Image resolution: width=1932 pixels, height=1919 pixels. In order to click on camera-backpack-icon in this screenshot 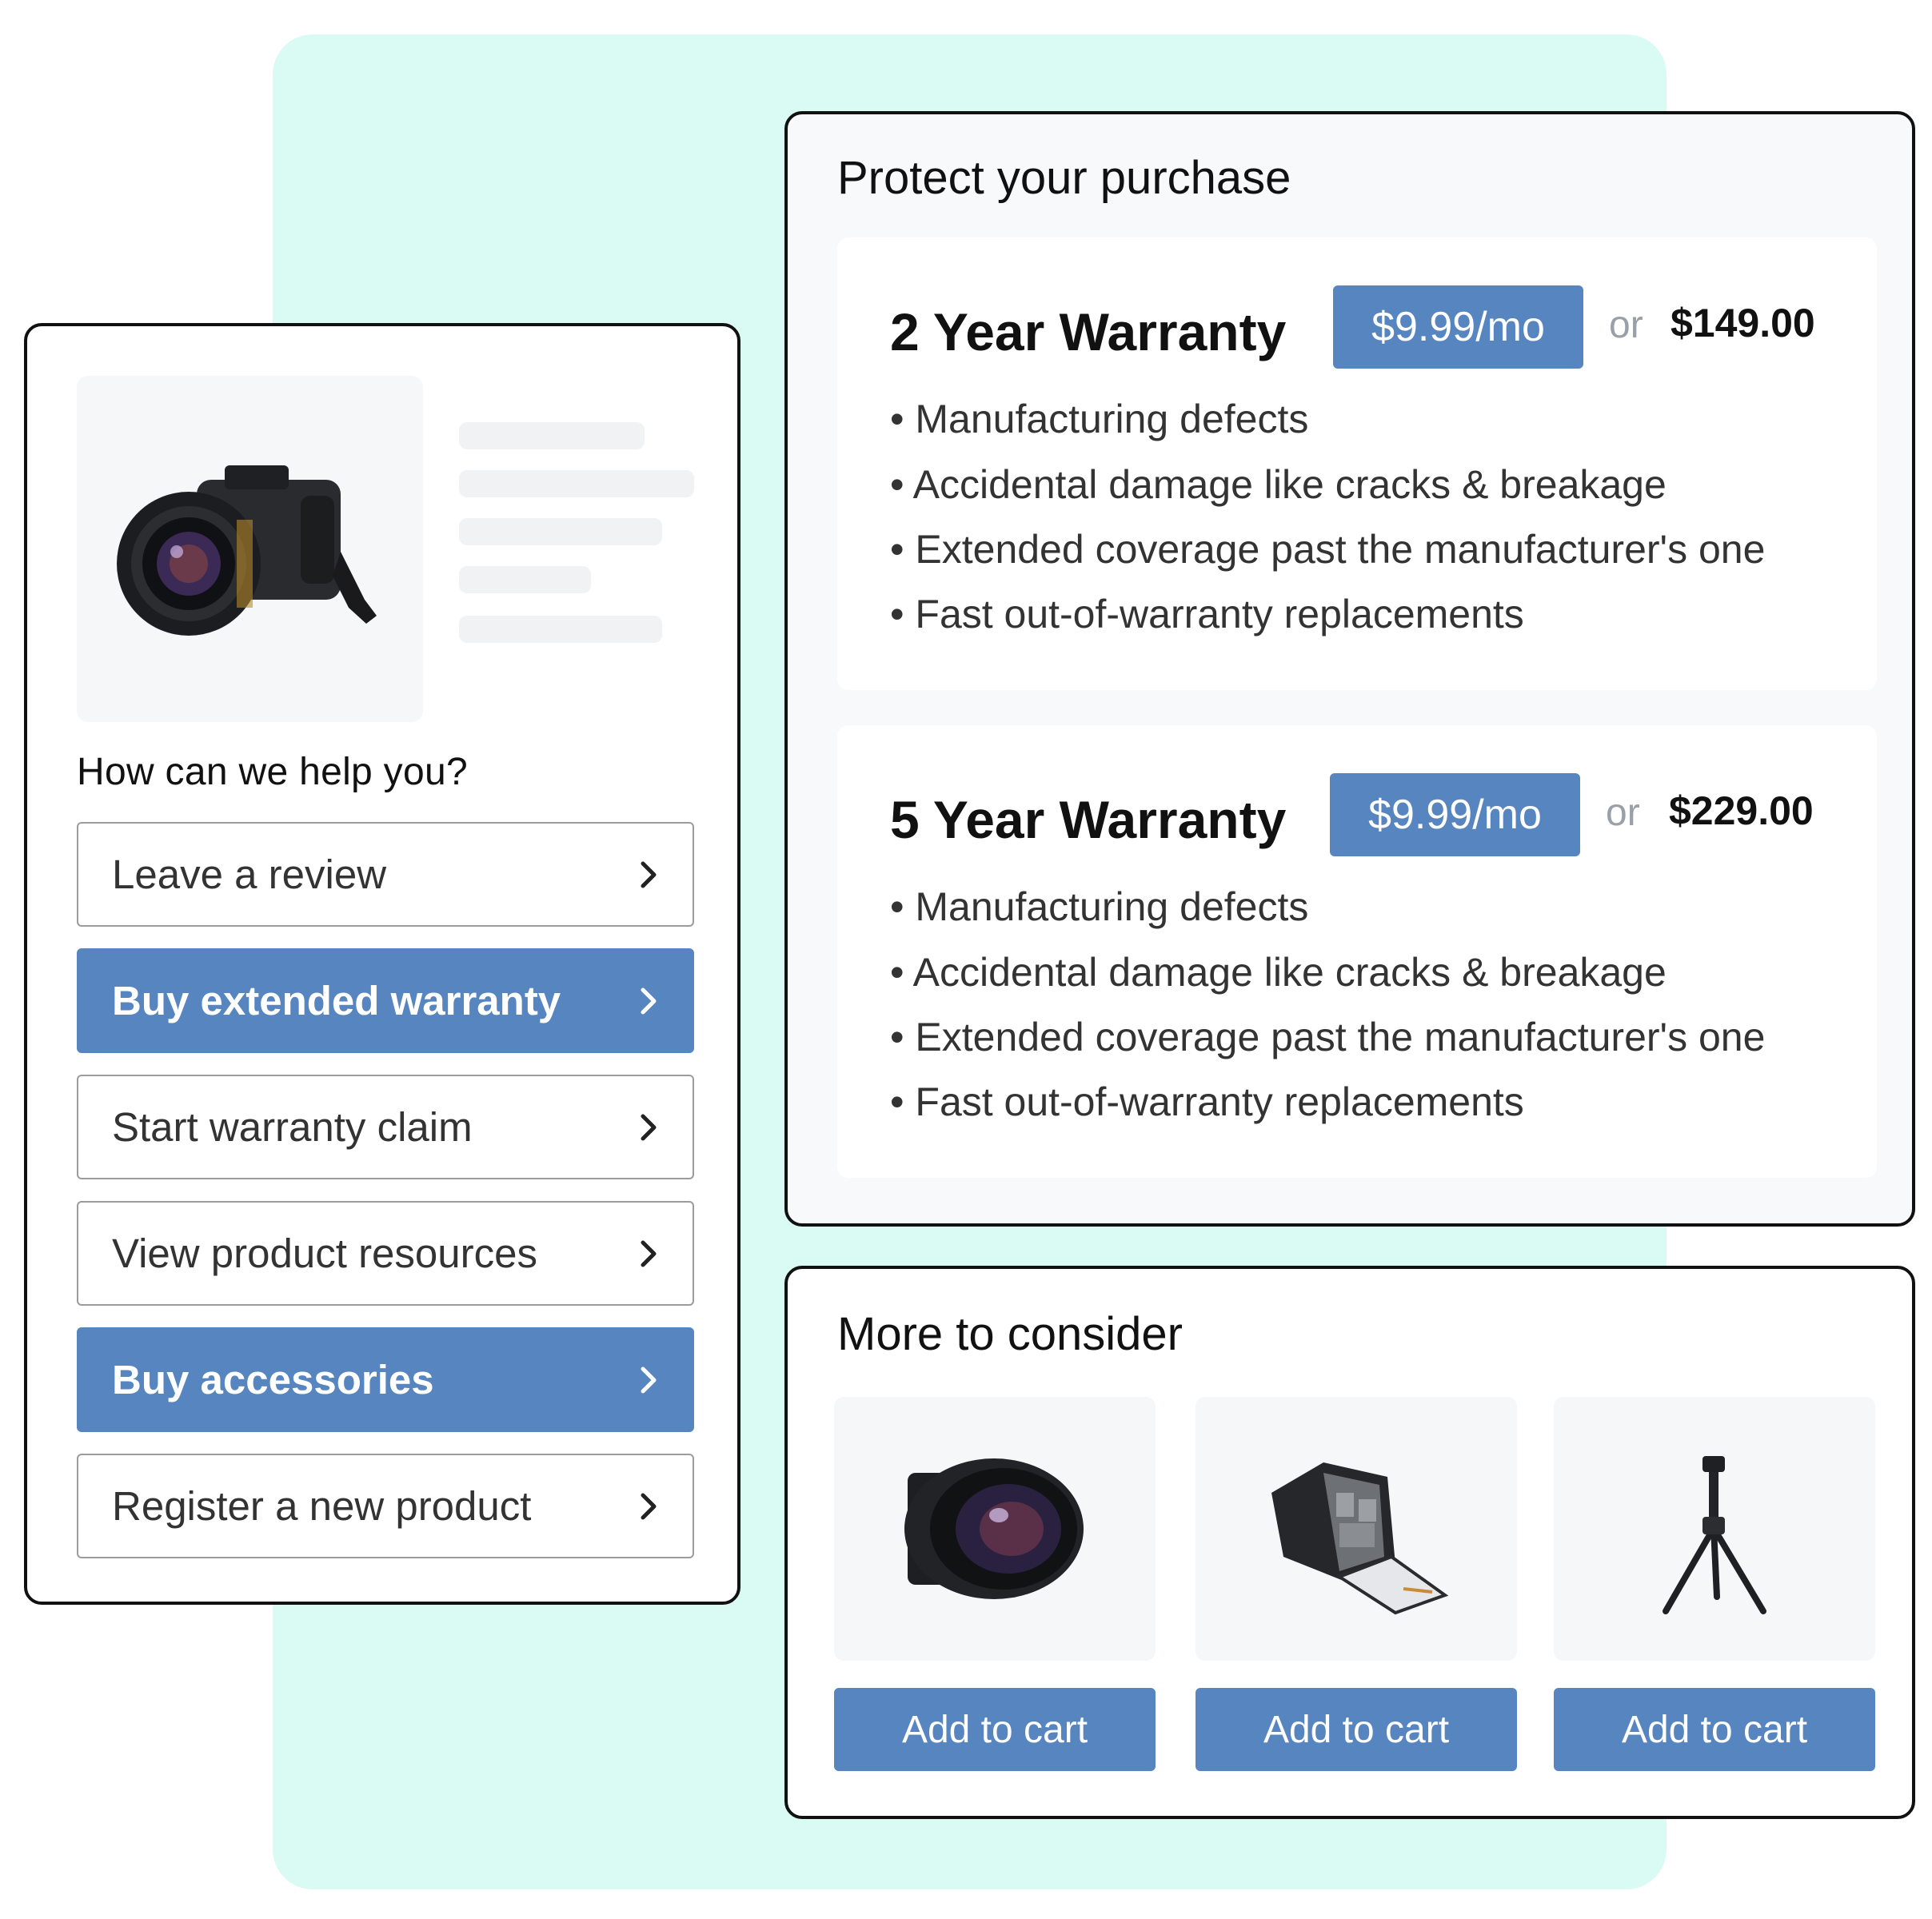, I will do `click(1360, 1538)`.